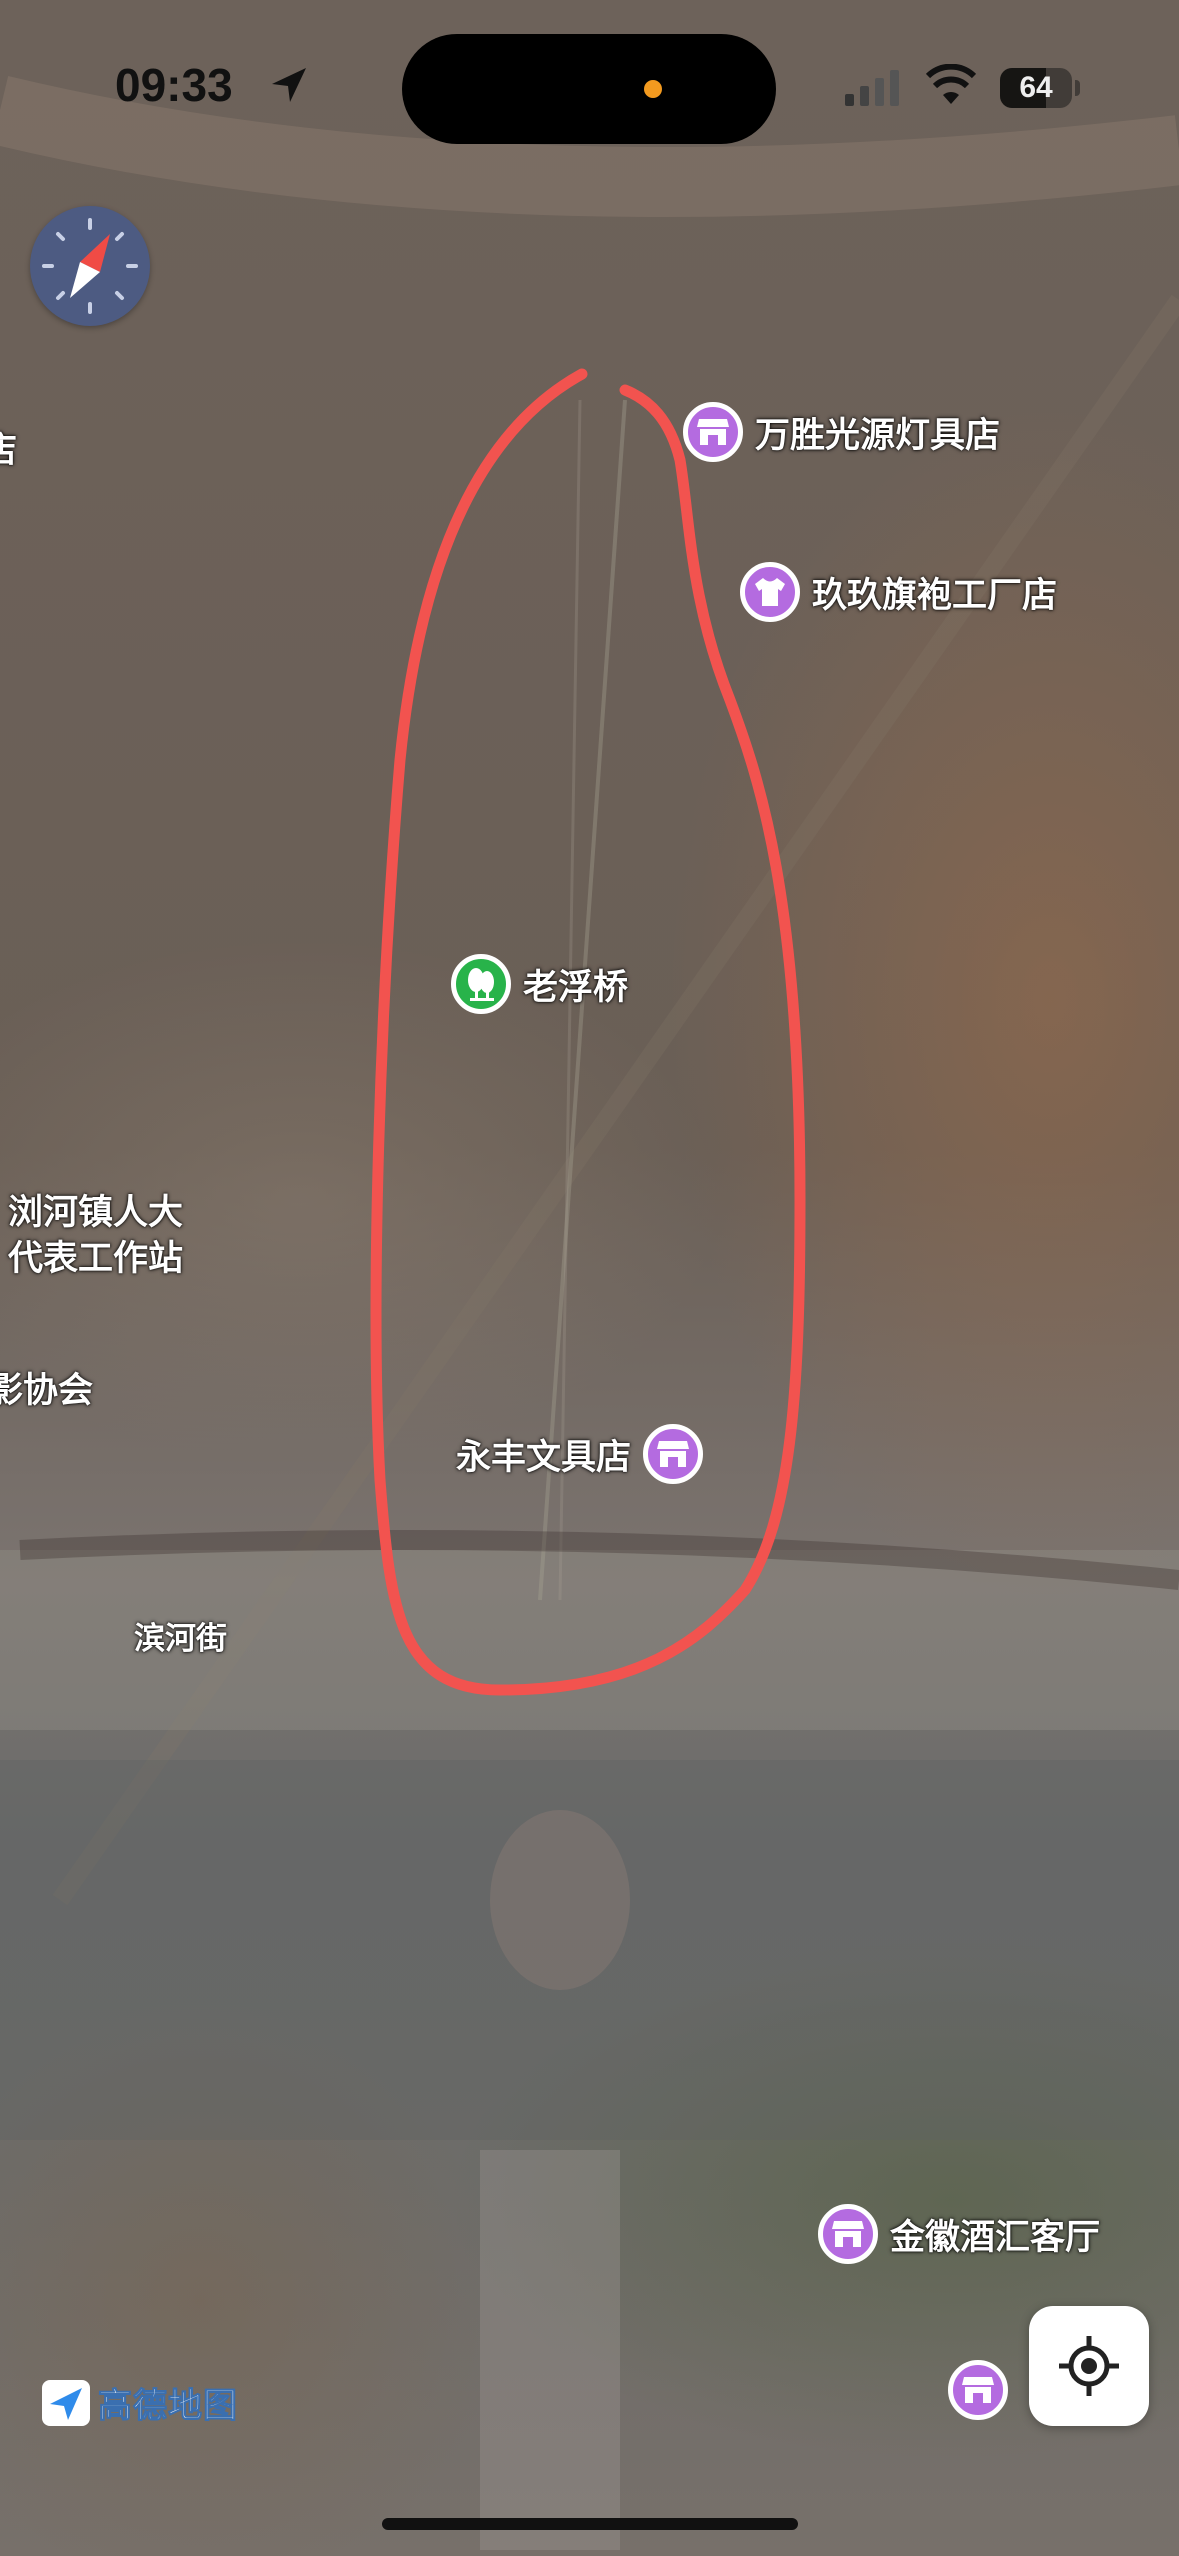  What do you see at coordinates (96, 1259) in the screenshot?
I see `map-label-congress-office-line2: 代表工作站` at bounding box center [96, 1259].